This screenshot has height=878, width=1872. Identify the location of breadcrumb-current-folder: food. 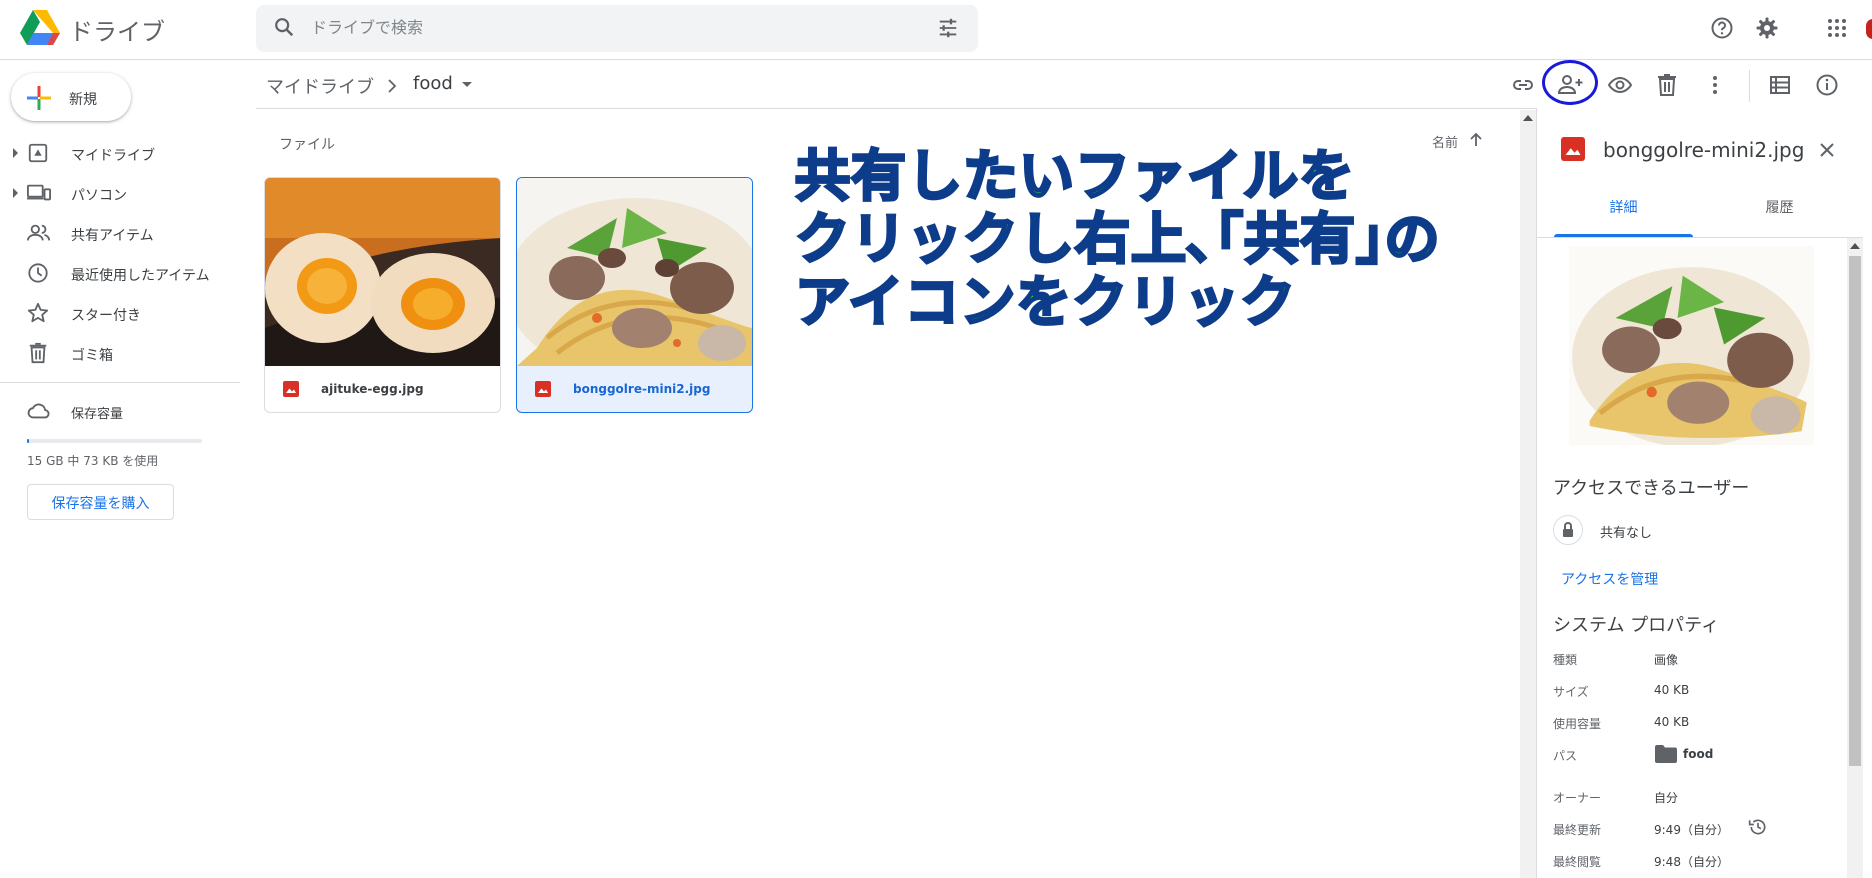
(433, 83).